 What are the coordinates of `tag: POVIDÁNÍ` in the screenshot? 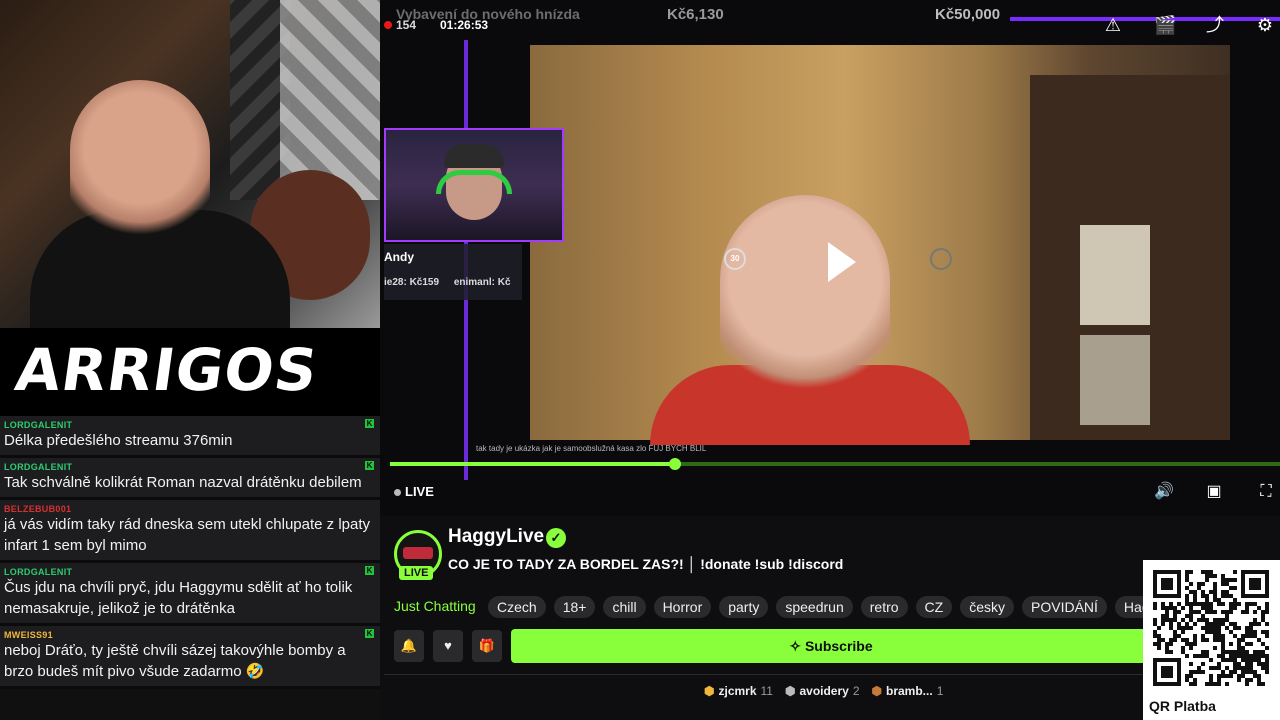 It's located at (1064, 607).